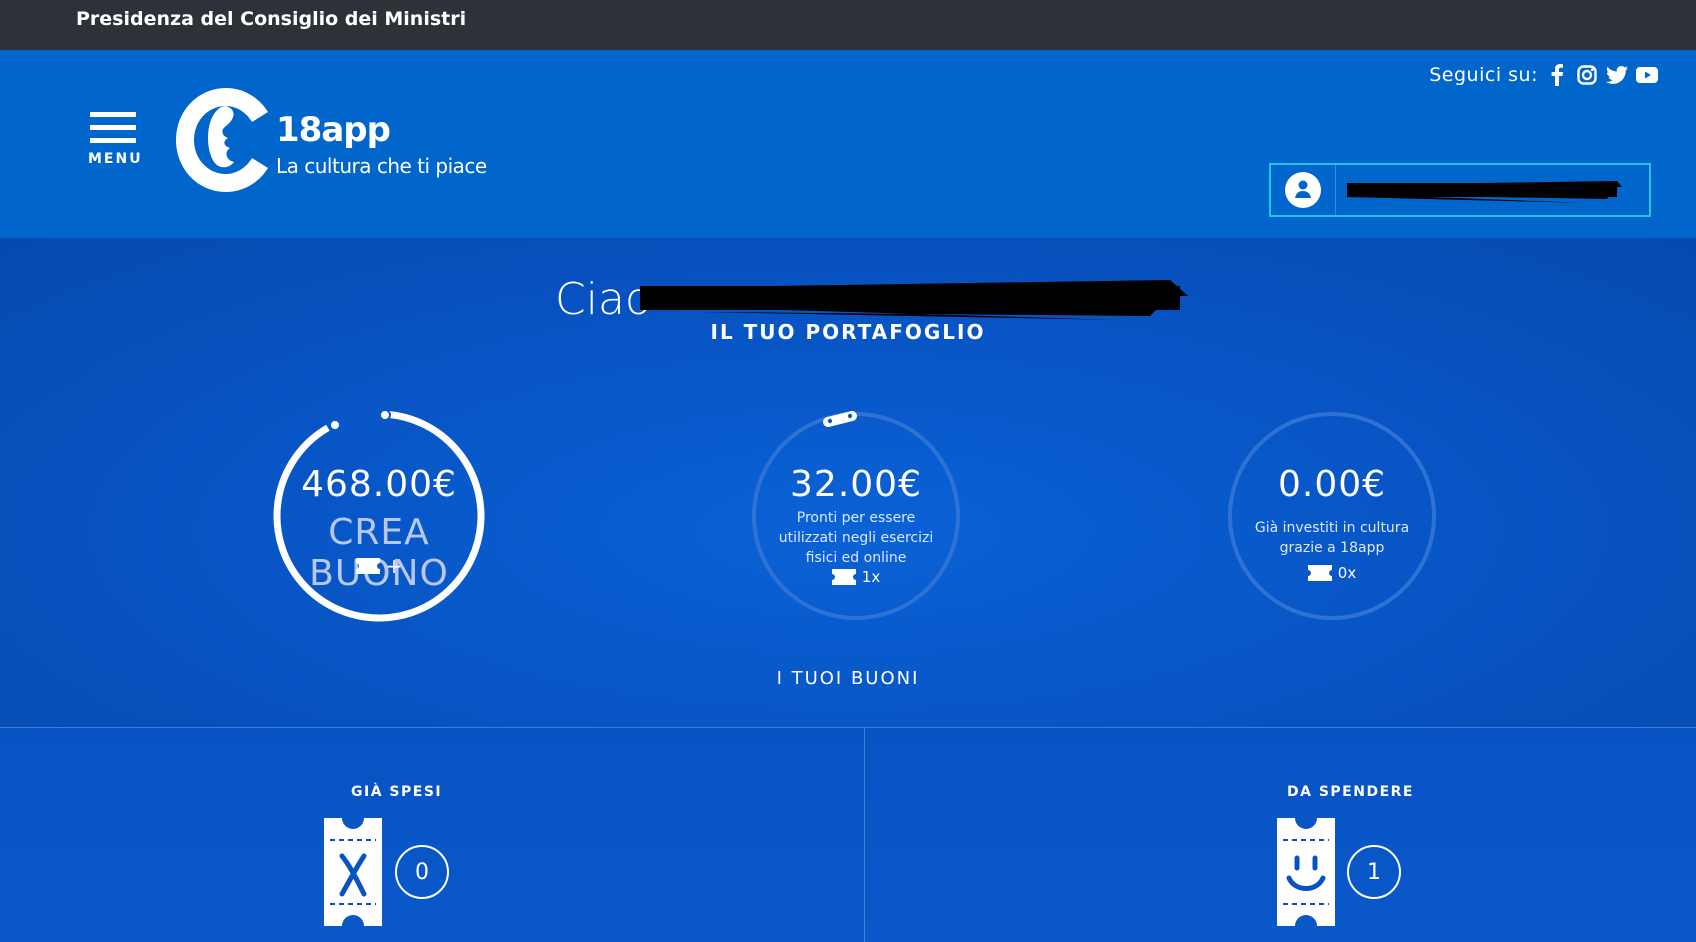 Image resolution: width=1696 pixels, height=942 pixels. What do you see at coordinates (848, 332) in the screenshot?
I see `wallet-title: IL TUO PORTAFOGLIO` at bounding box center [848, 332].